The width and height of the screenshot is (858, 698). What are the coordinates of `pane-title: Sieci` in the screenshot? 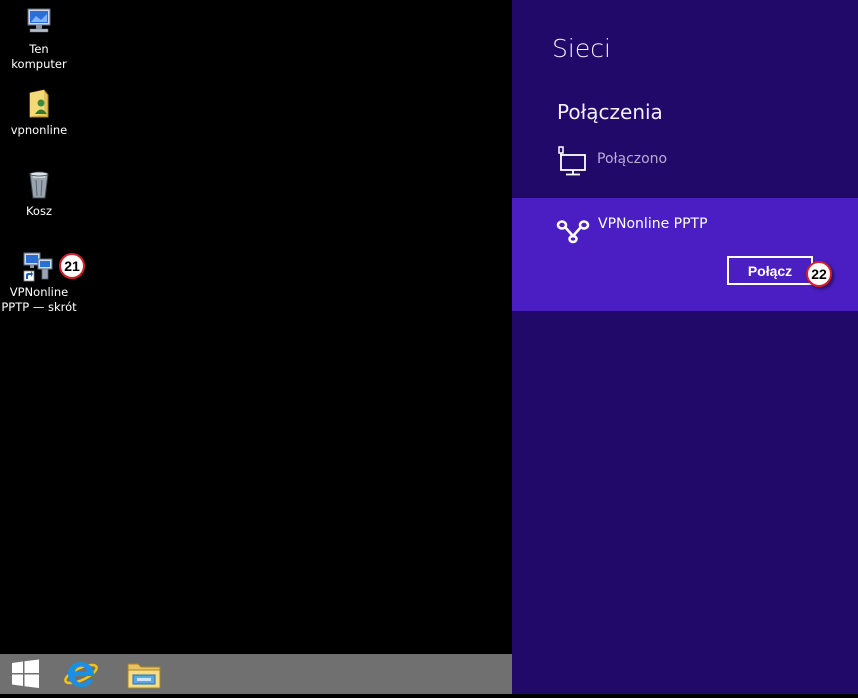 It's located at (581, 48).